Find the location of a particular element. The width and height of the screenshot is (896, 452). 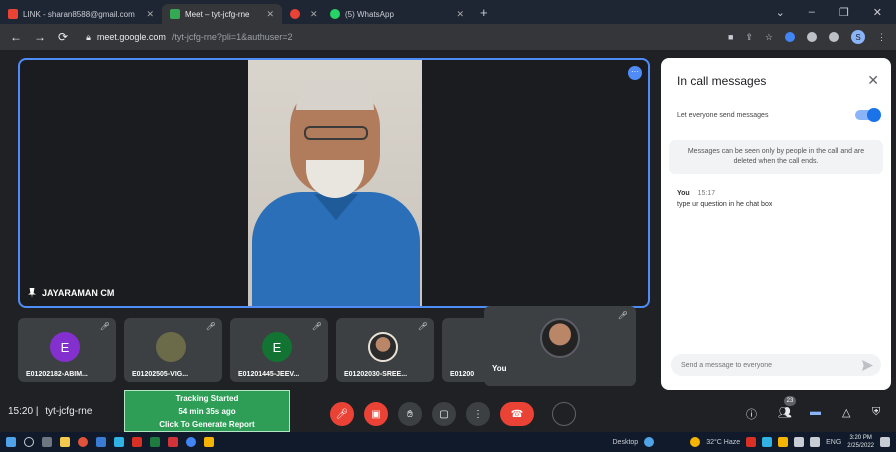

camera-off-button: ▣ is located at coordinates (376, 414).